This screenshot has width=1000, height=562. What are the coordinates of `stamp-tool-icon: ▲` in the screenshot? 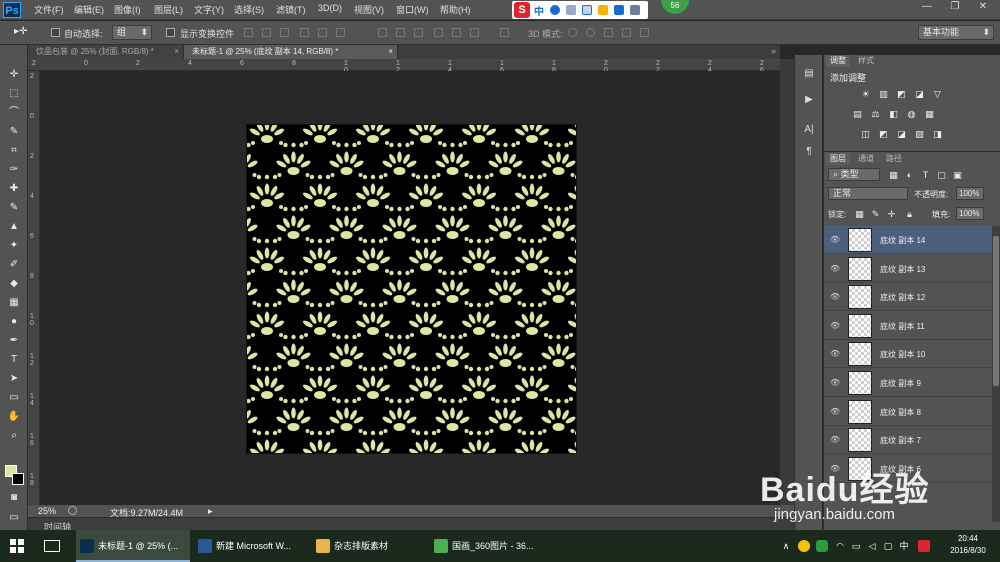 It's located at (14, 227).